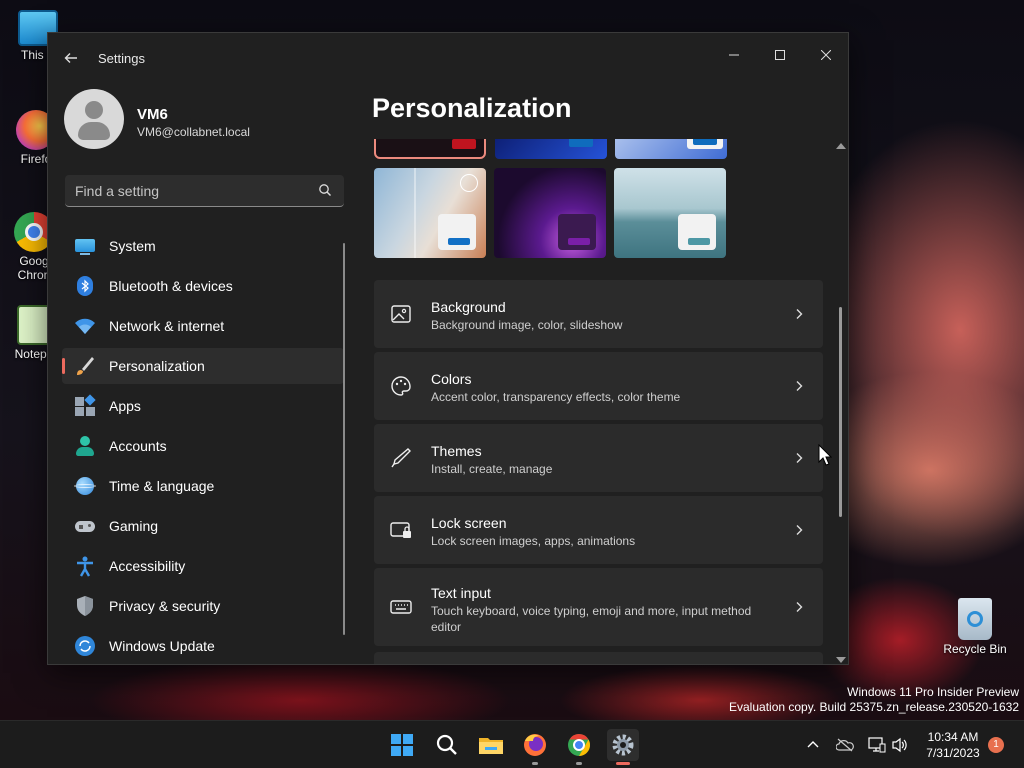 This screenshot has height=768, width=1024. Describe the element at coordinates (401, 458) in the screenshot. I see `pen-icon` at that location.